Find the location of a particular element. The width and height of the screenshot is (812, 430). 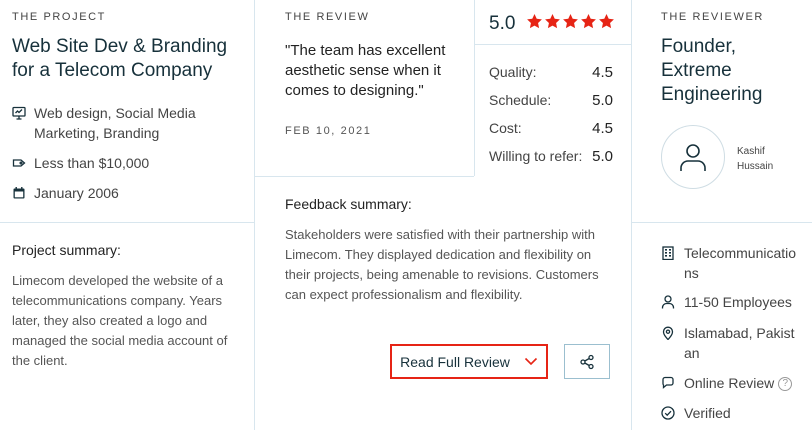

avatar is located at coordinates (693, 157).